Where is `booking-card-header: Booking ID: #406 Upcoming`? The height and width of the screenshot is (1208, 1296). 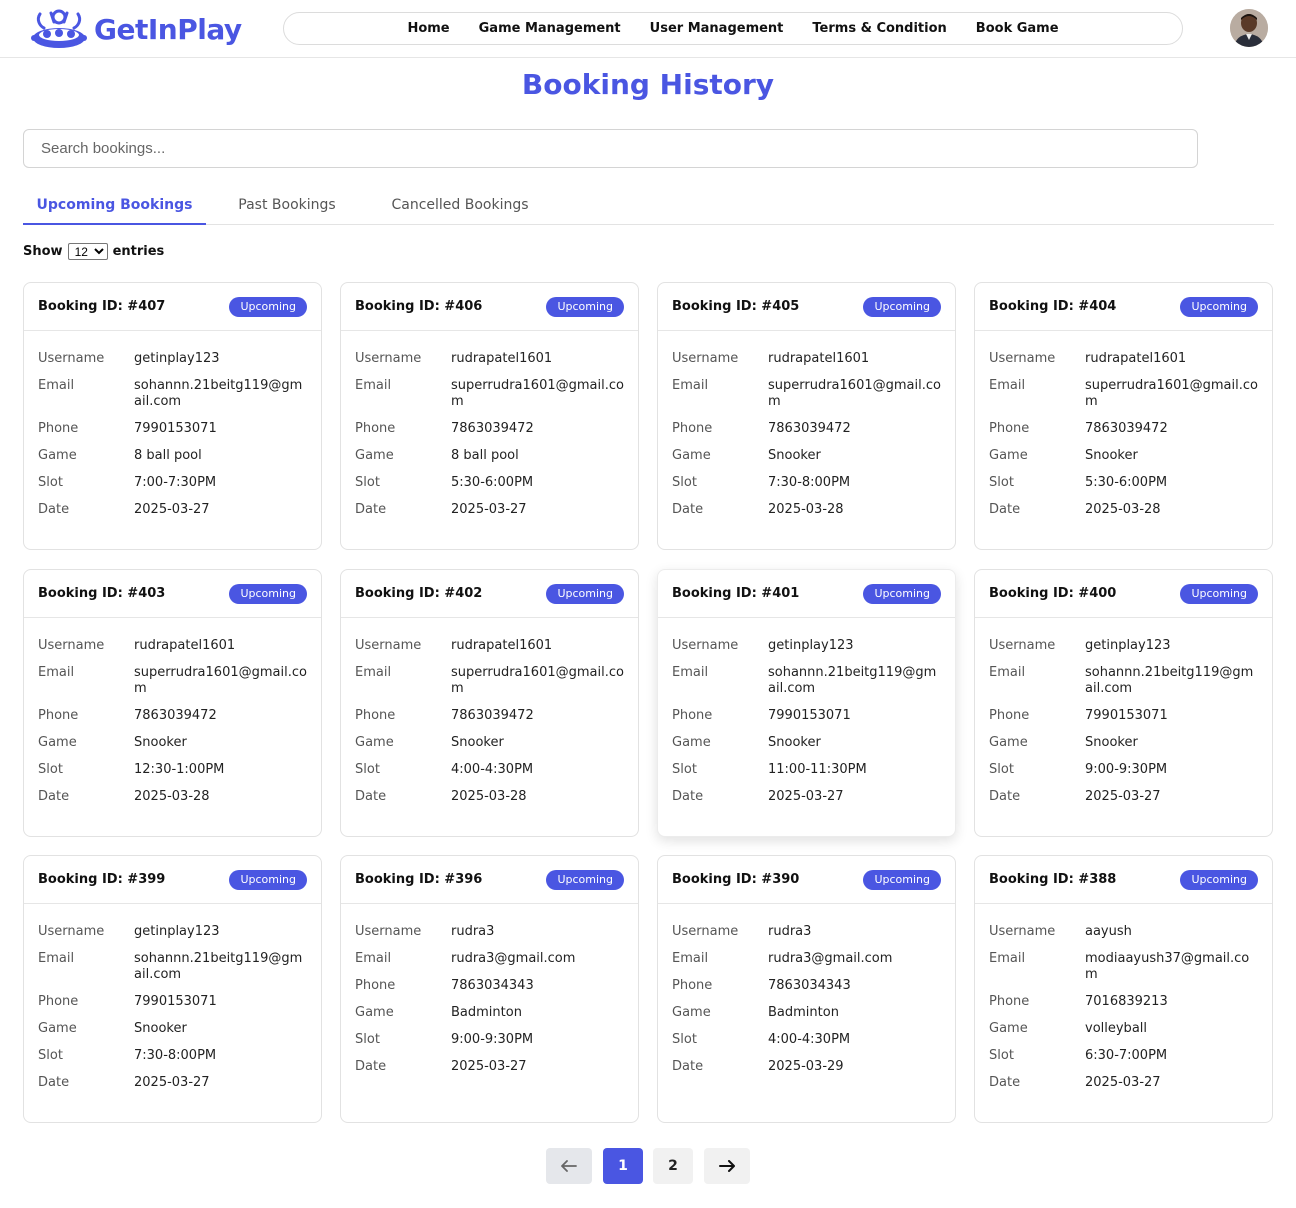
booking-card-header: Booking ID: #406 Upcoming is located at coordinates (489, 307).